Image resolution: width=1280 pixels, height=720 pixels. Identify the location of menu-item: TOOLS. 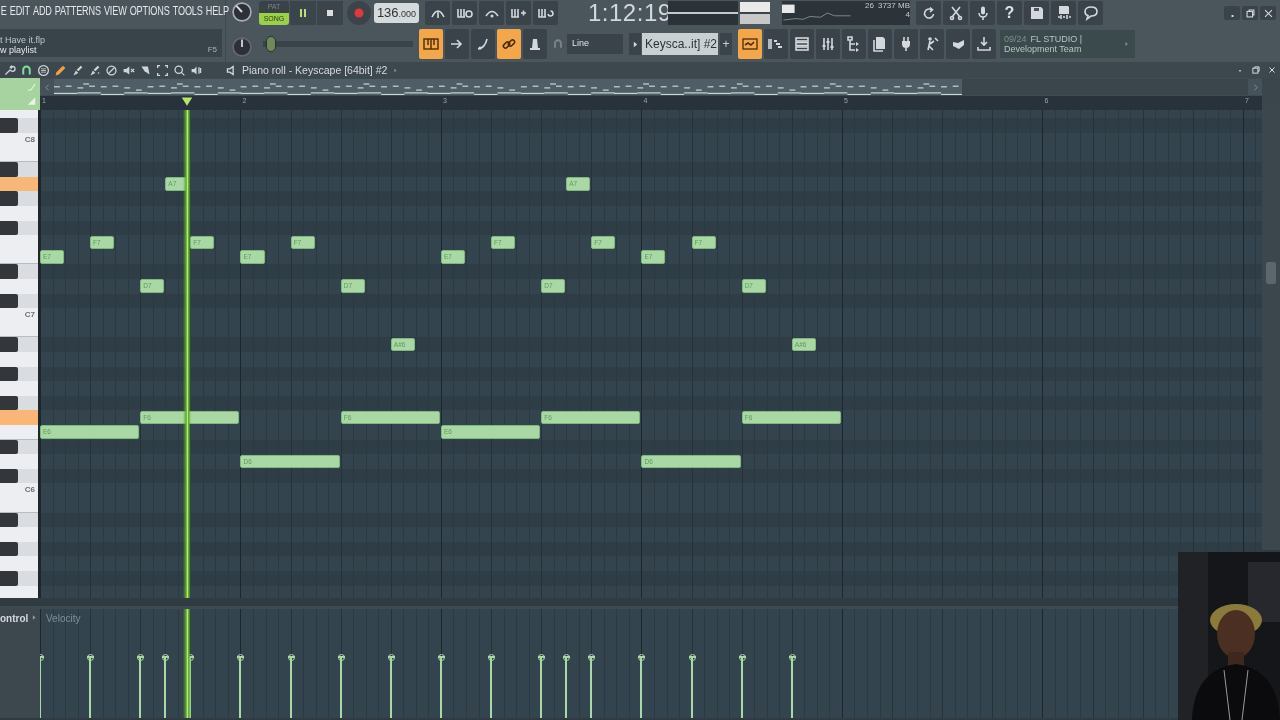
(187, 11).